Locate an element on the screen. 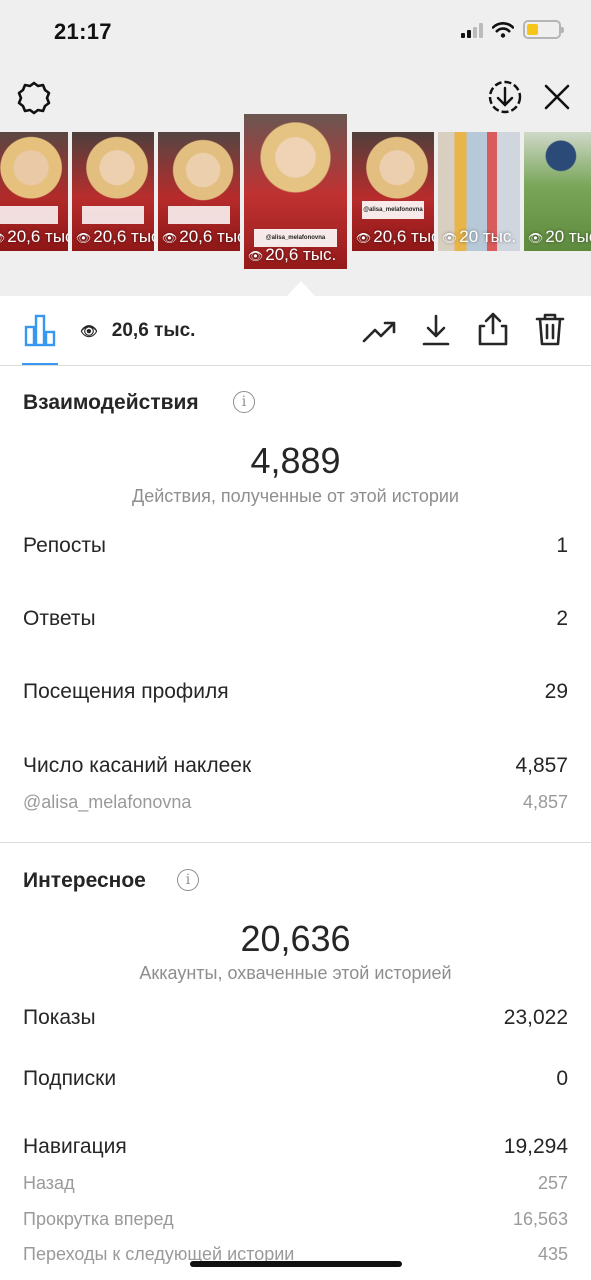 The width and height of the screenshot is (591, 1280). selected-story-caret is located at coordinates (301, 288).